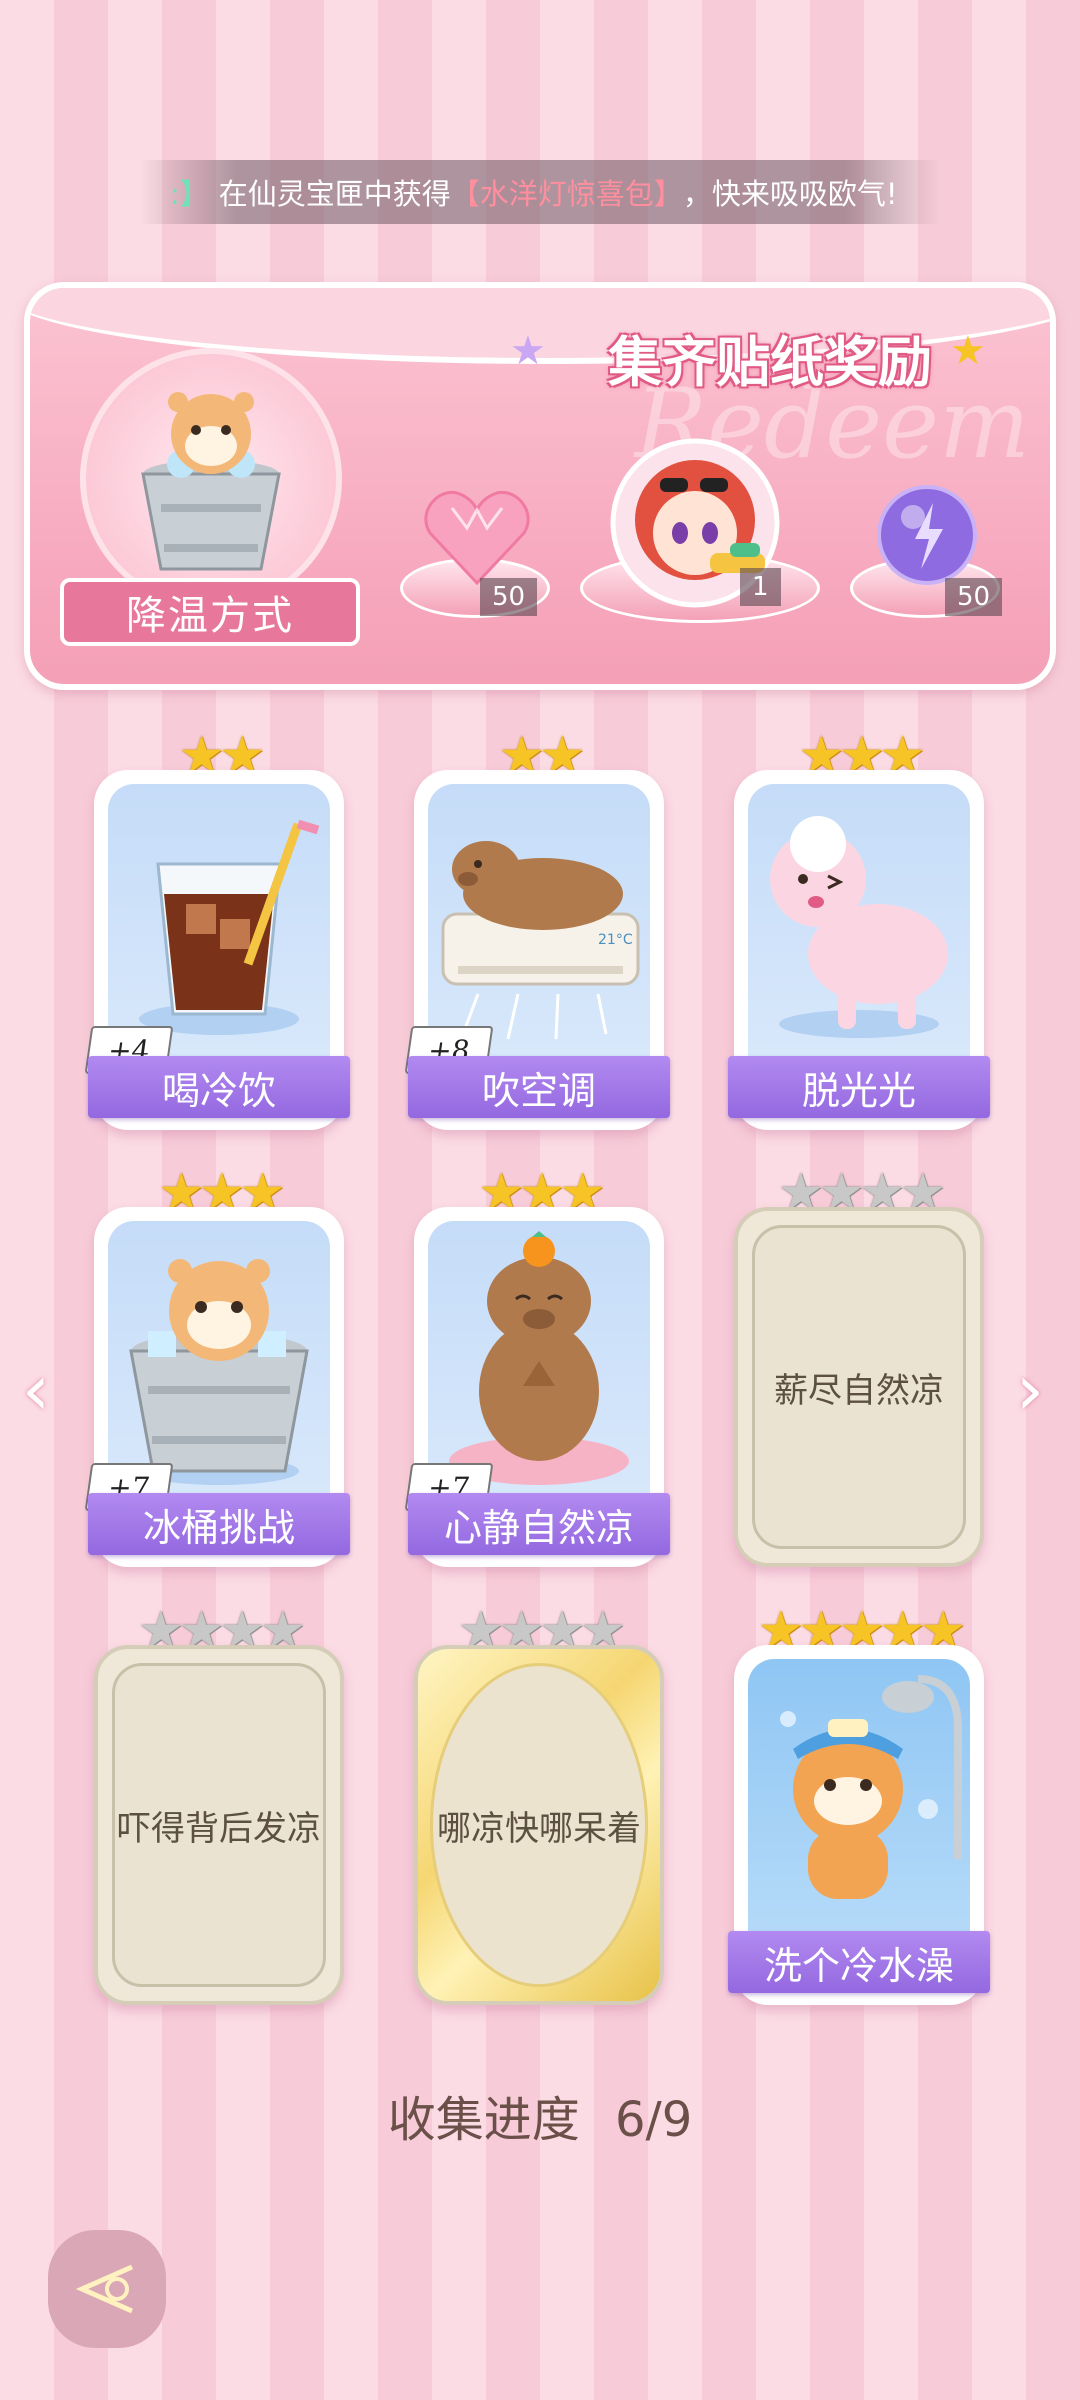 The height and width of the screenshot is (2400, 1080). What do you see at coordinates (42, 1390) in the screenshot?
I see `prev-page-arrow-icon: ‹` at bounding box center [42, 1390].